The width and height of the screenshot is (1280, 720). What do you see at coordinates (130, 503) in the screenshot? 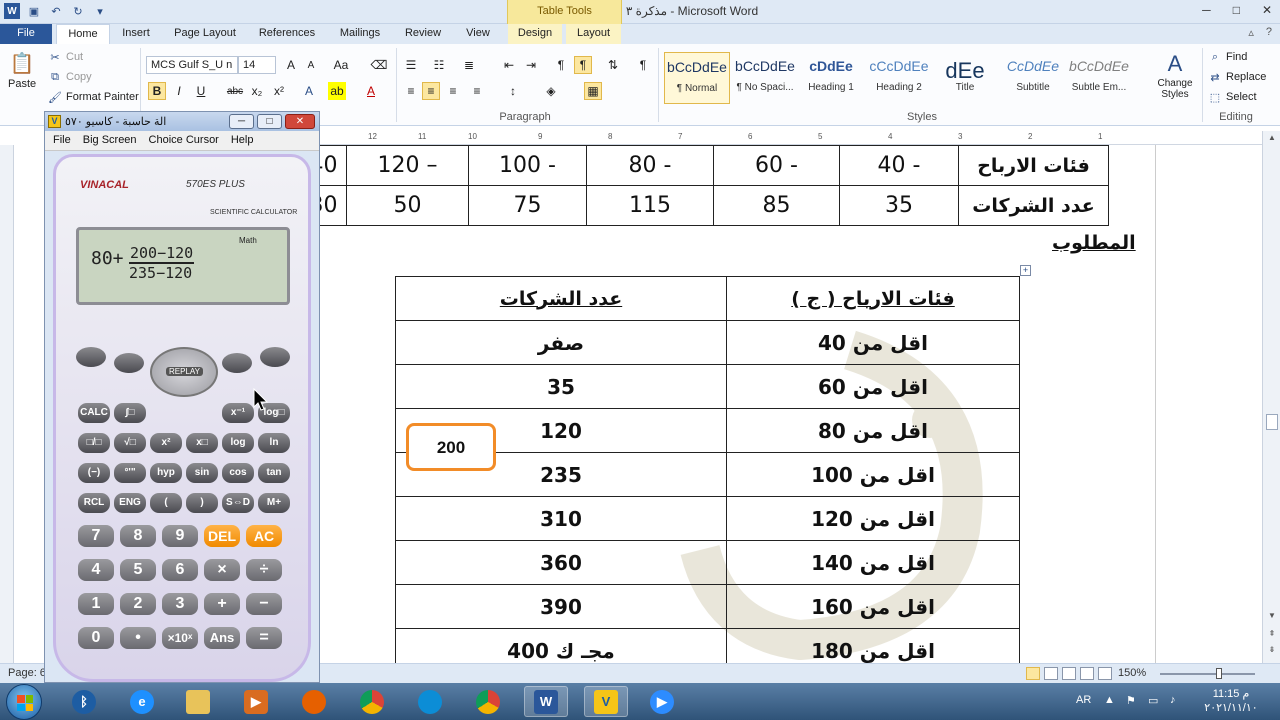
I see `eng-key: ENG` at bounding box center [130, 503].